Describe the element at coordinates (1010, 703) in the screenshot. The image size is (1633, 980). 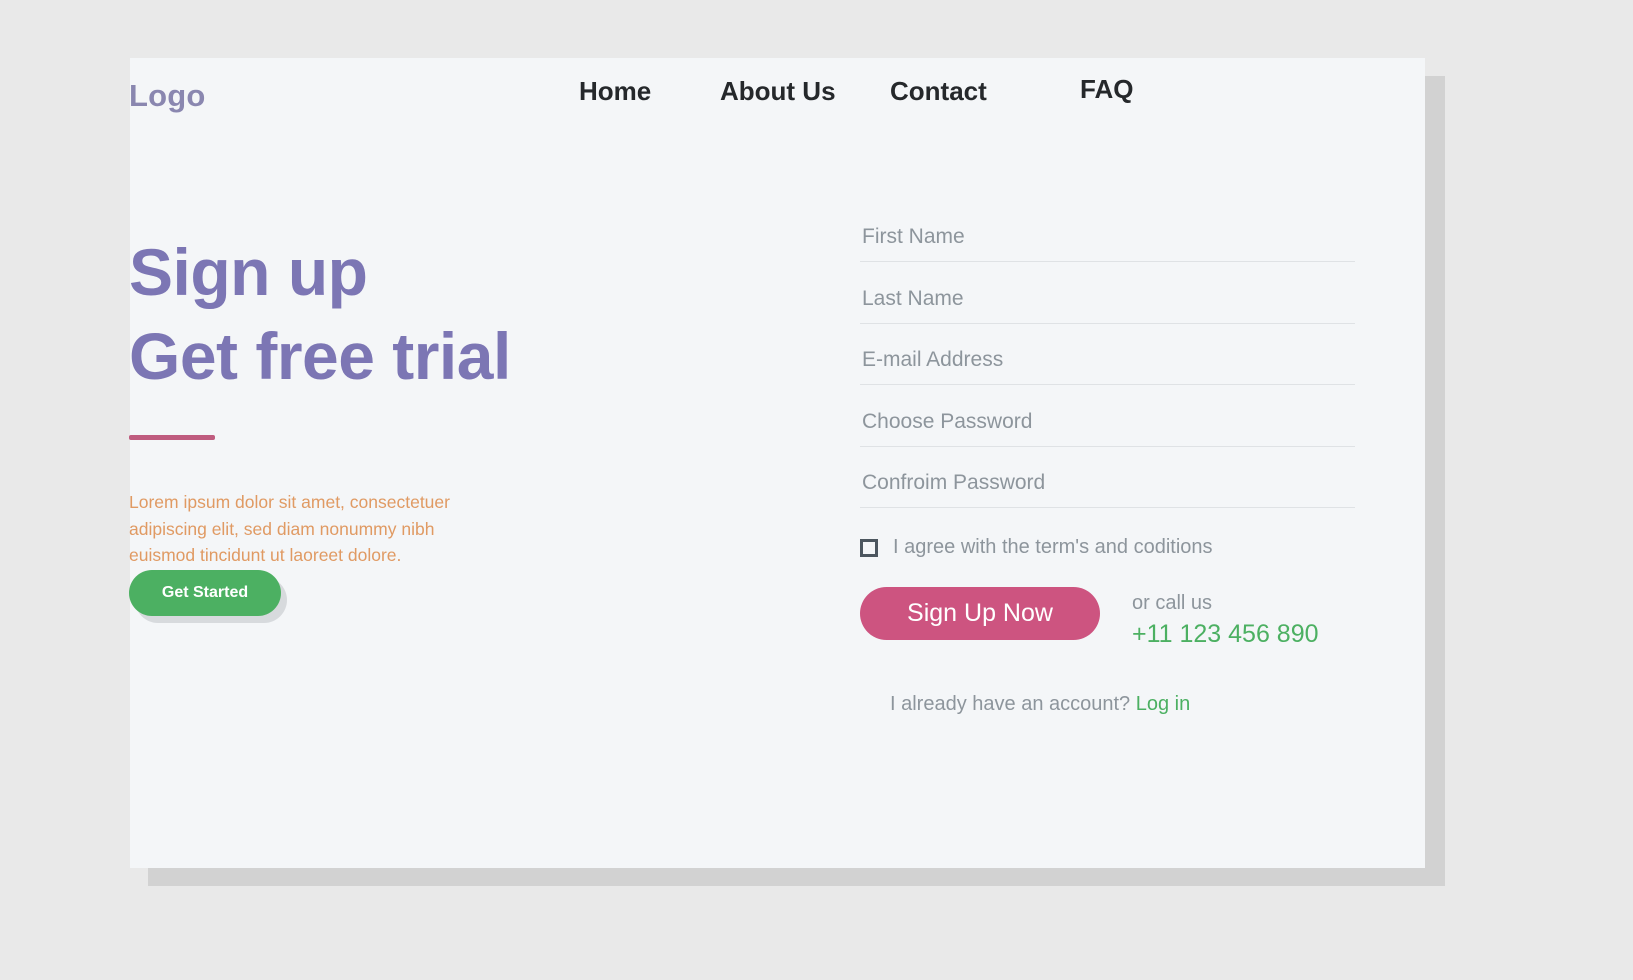
I see `login-prompt-text: I already have an account?` at that location.